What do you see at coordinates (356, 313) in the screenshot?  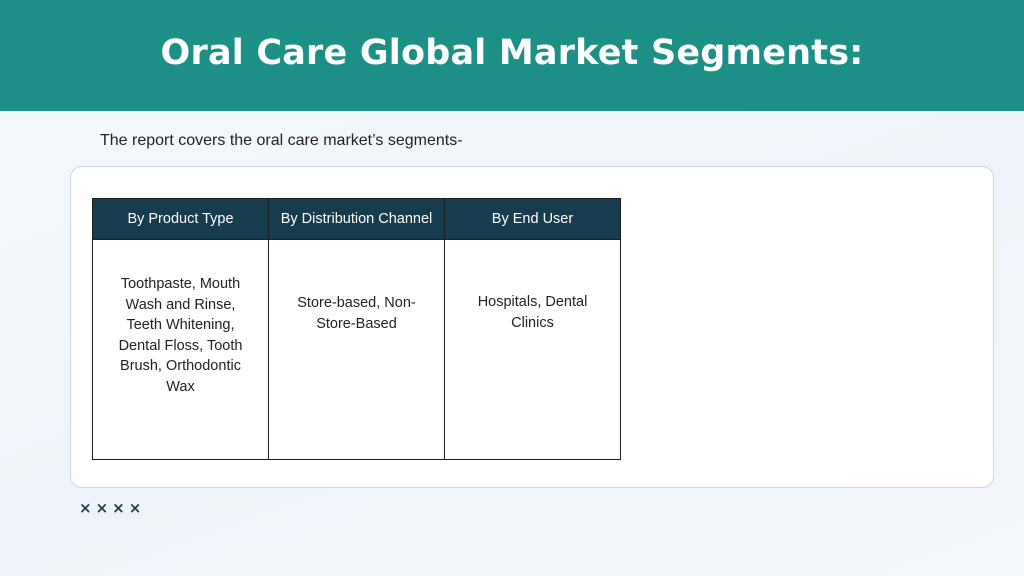 I see `cell-distribution-channel-text: Store-based, Non-Store-Based` at bounding box center [356, 313].